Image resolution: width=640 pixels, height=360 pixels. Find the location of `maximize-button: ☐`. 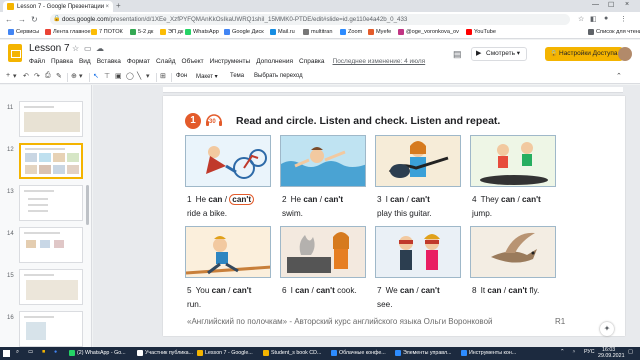

maximize-button: ☐ is located at coordinates (611, 5).